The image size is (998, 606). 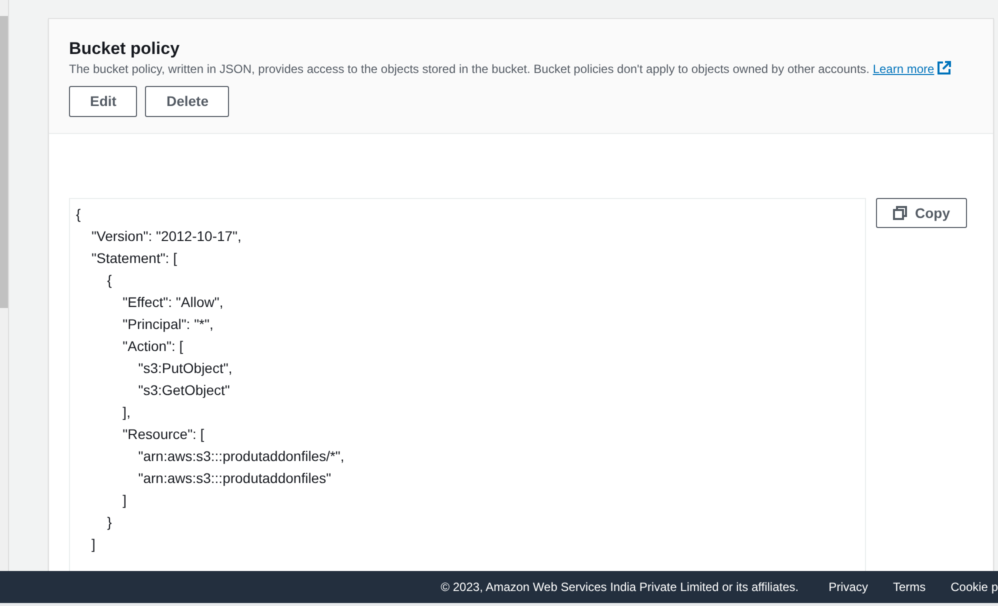 What do you see at coordinates (944, 68) in the screenshot?
I see `external-link-icon` at bounding box center [944, 68].